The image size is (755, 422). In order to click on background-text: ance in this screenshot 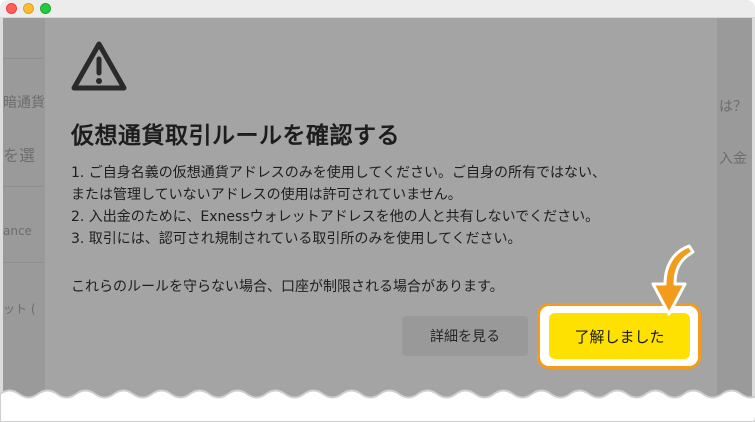, I will do `click(17, 231)`.